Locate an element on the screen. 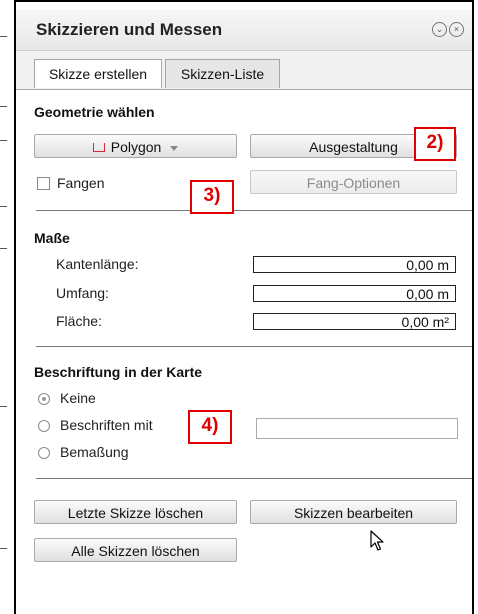 This screenshot has width=478, height=614. geometry-section-title: Geometrie wählen is located at coordinates (94, 112).